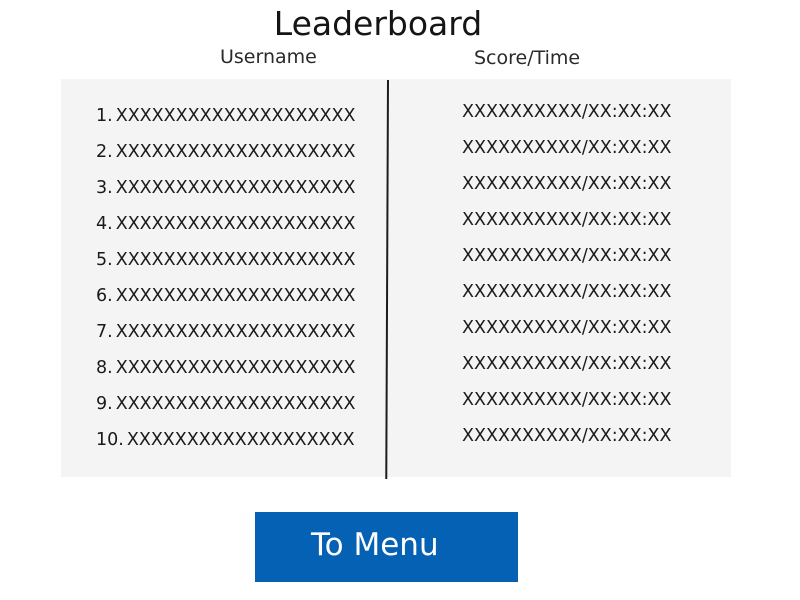 This screenshot has height=600, width=800. I want to click on entry-rank: 4., so click(104, 224).